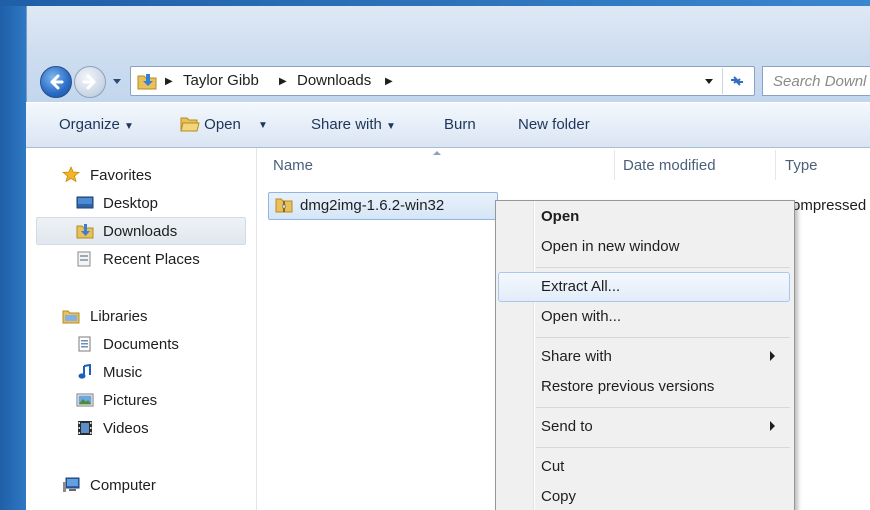 The image size is (870, 510). What do you see at coordinates (627, 386) in the screenshot?
I see `menu-item-restore-previous-versions: Restore previous versions` at bounding box center [627, 386].